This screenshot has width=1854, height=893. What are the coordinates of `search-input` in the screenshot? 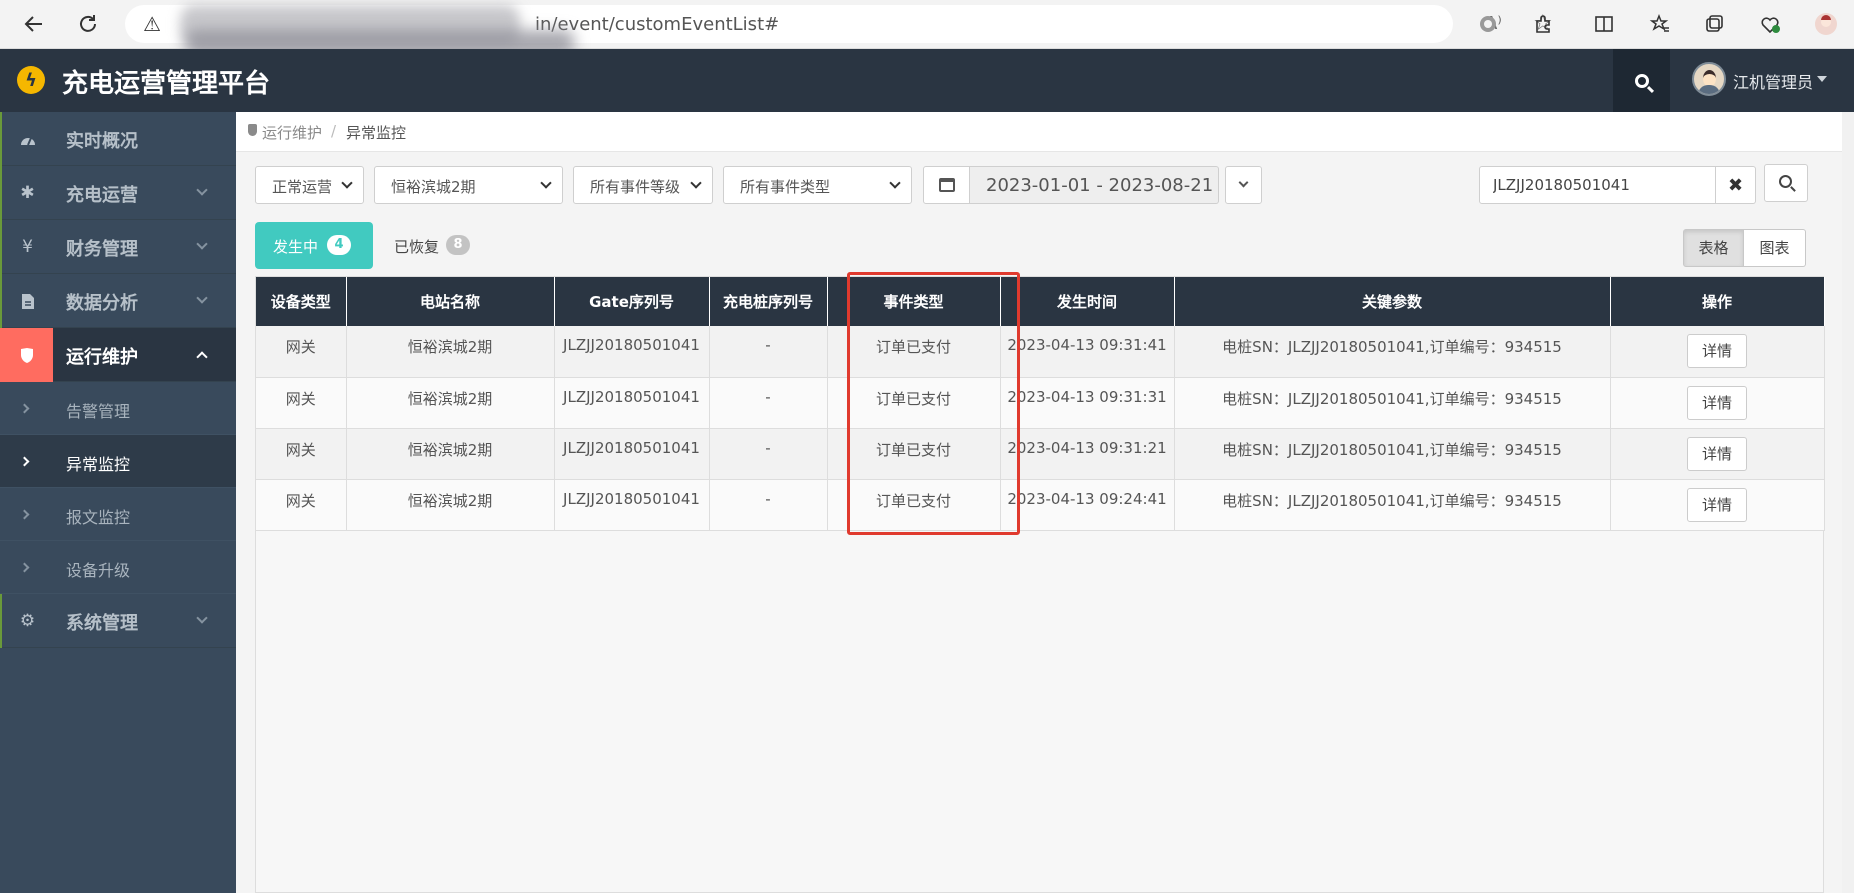 It's located at (1597, 185).